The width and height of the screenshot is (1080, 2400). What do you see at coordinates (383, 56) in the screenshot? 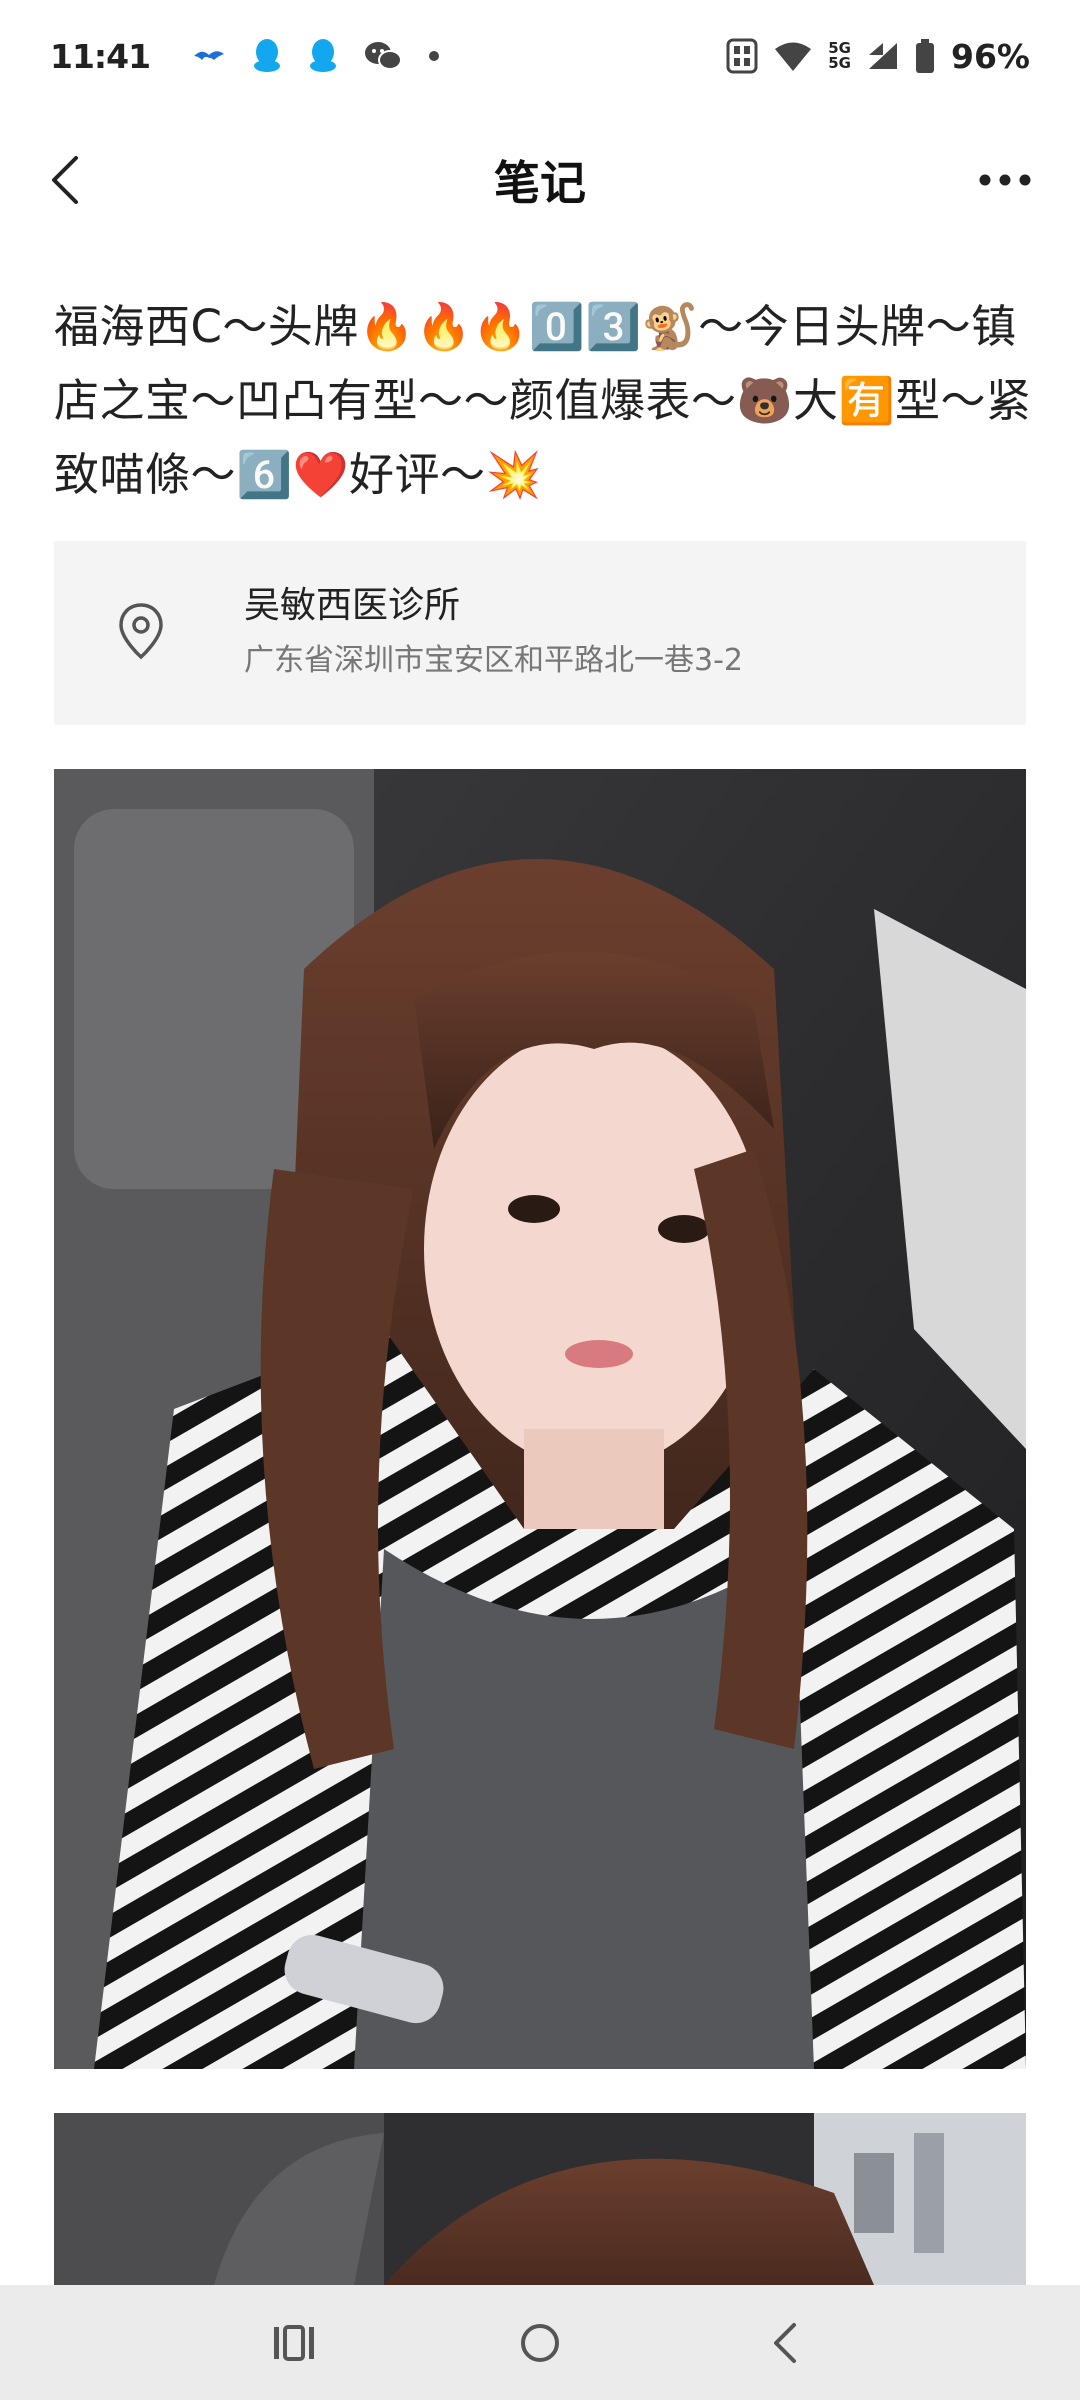
I see `wechat-icon` at bounding box center [383, 56].